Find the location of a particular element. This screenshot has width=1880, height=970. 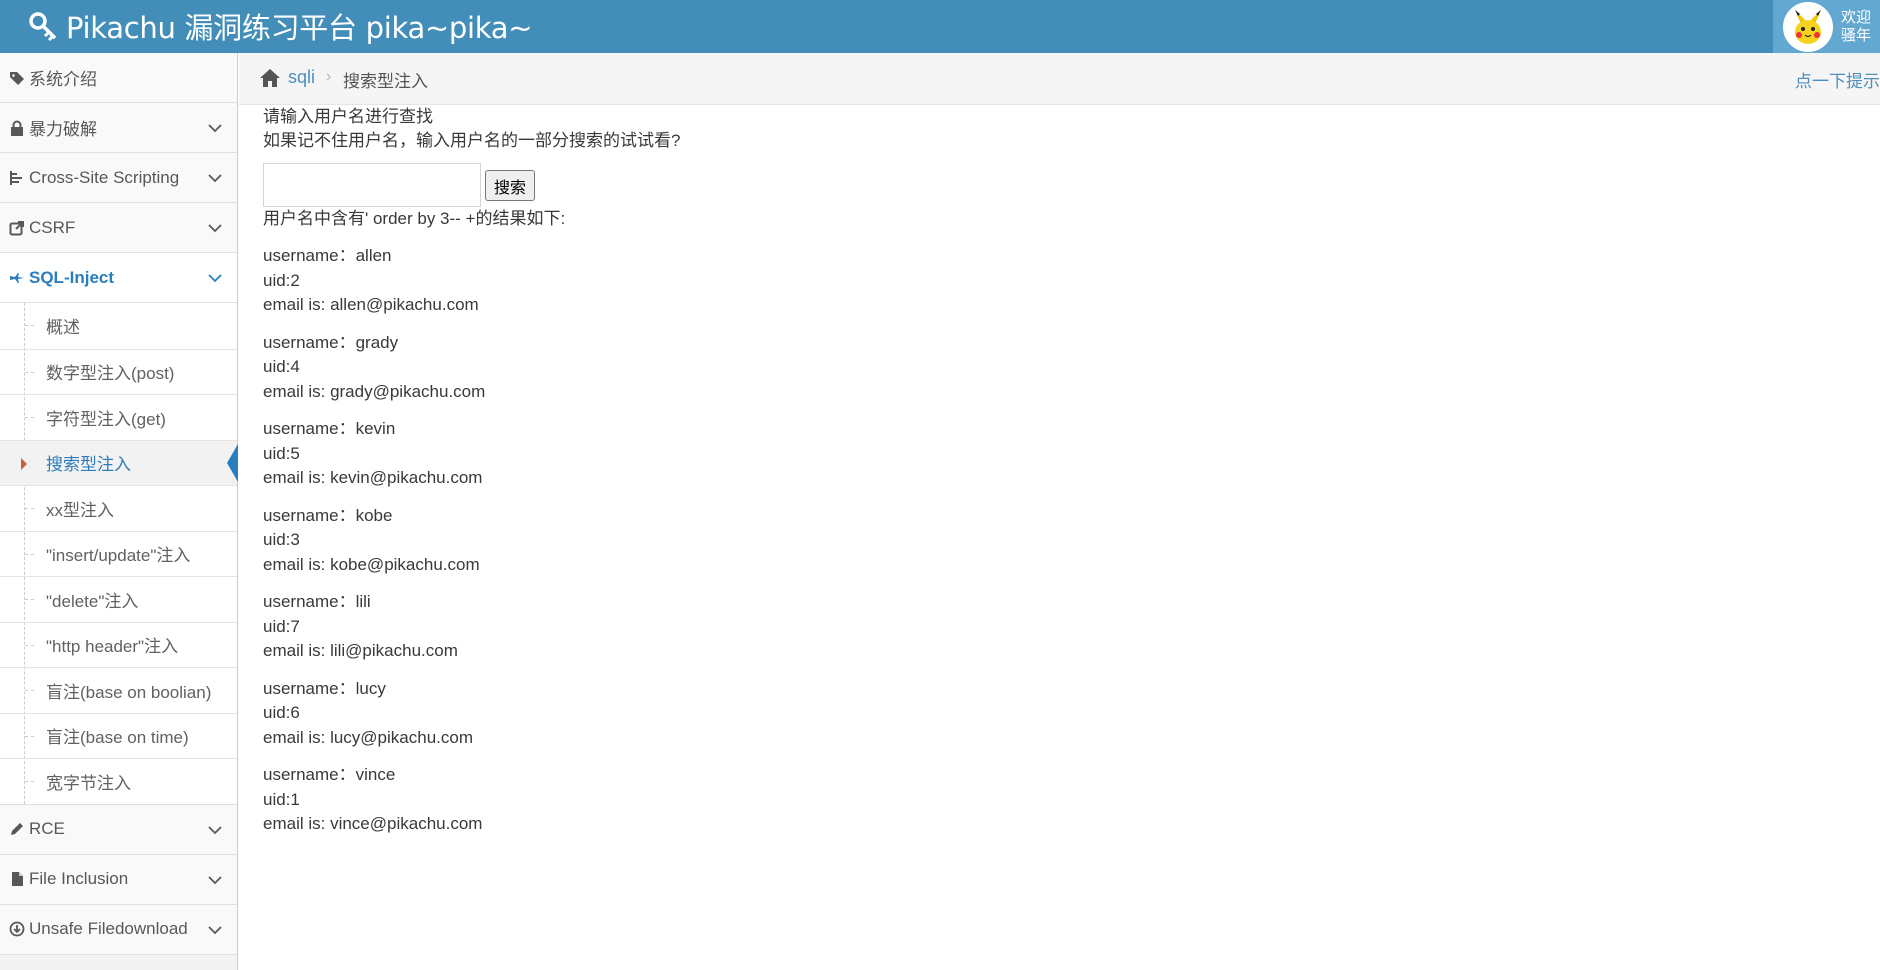

submenu-item-wide-byte: 宽字节注入 is located at coordinates (118, 781).